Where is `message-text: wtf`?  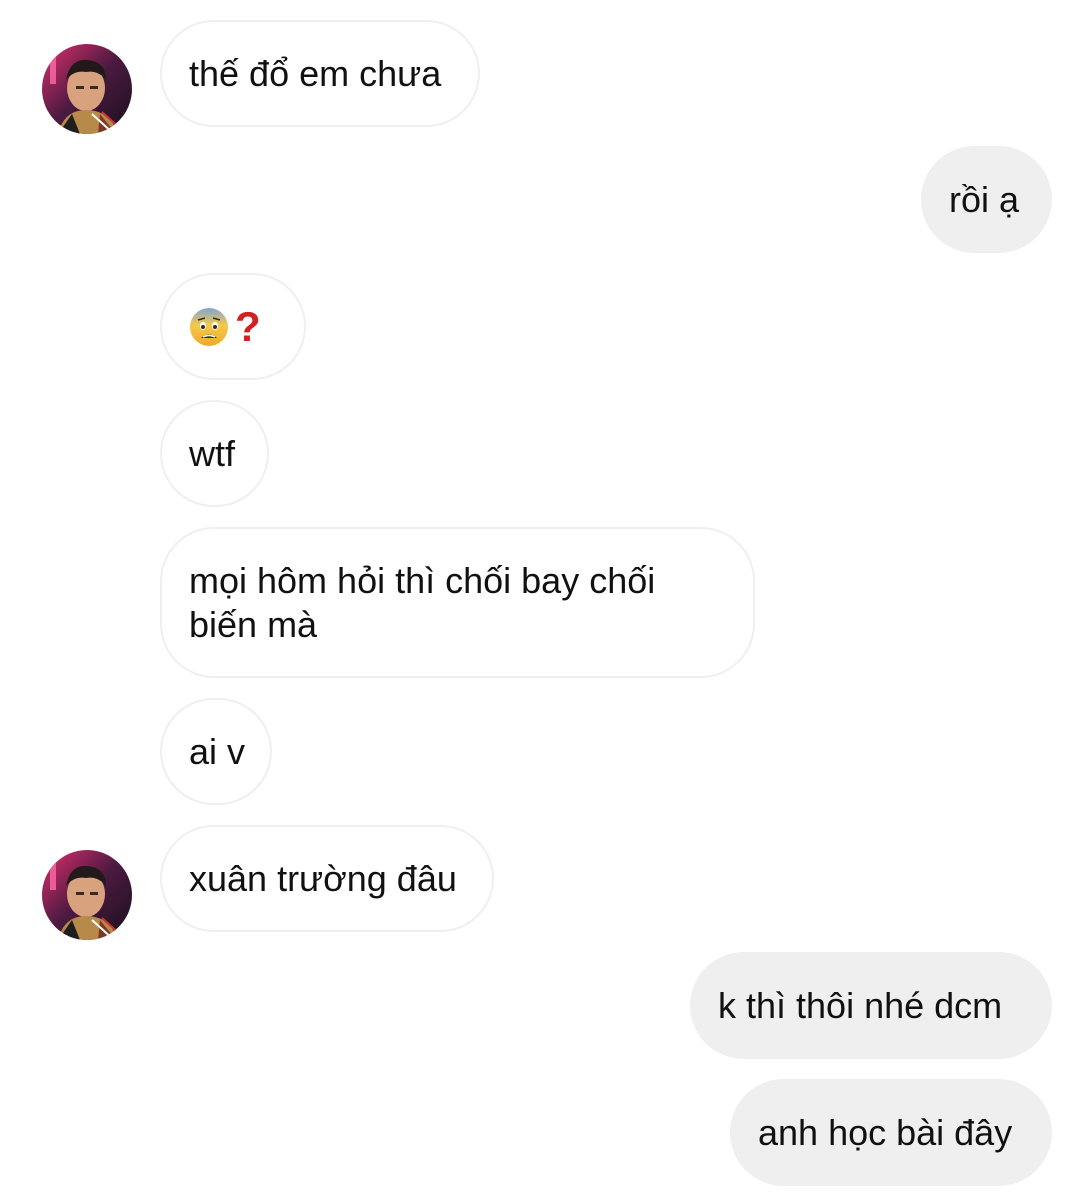
message-text: wtf is located at coordinates (212, 453).